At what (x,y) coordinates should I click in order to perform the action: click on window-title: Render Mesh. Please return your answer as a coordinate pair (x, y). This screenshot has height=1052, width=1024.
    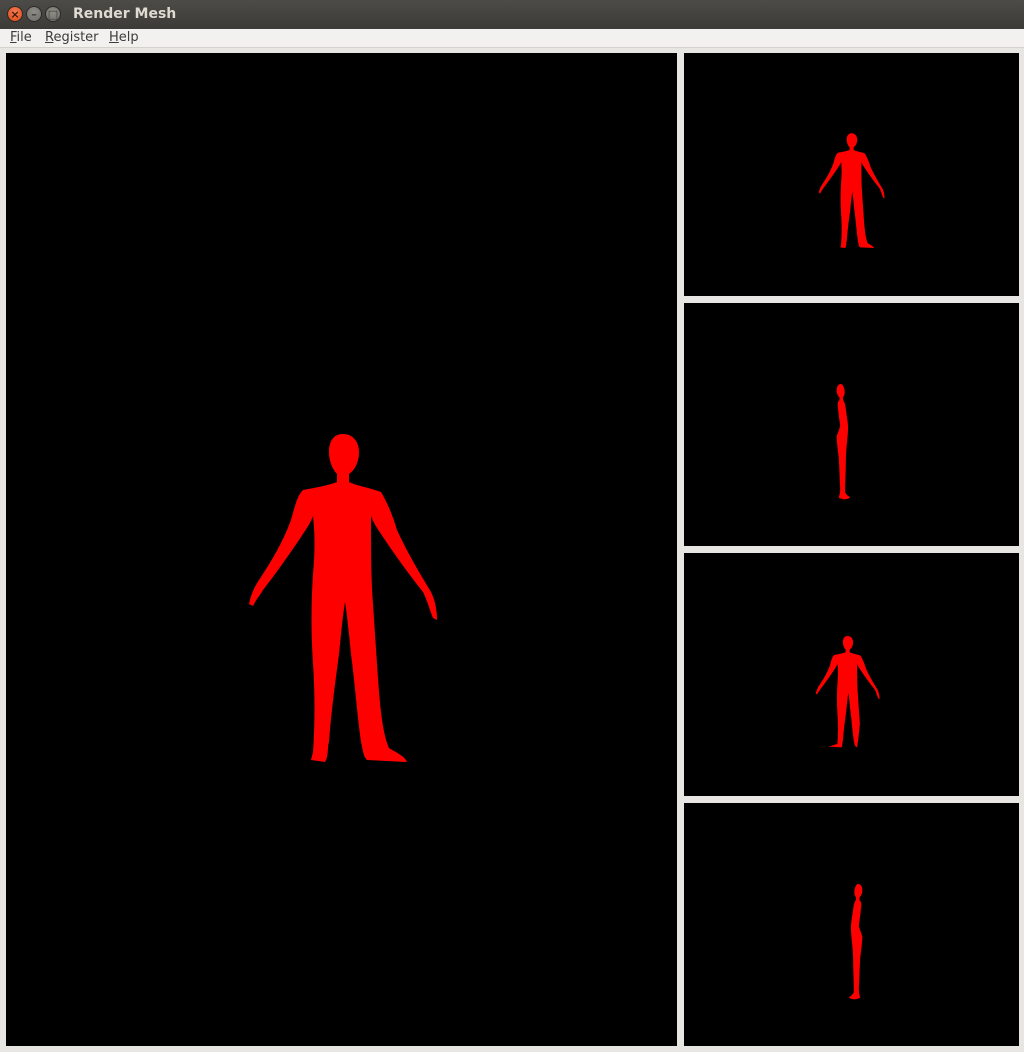
    Looking at the image, I should click on (125, 14).